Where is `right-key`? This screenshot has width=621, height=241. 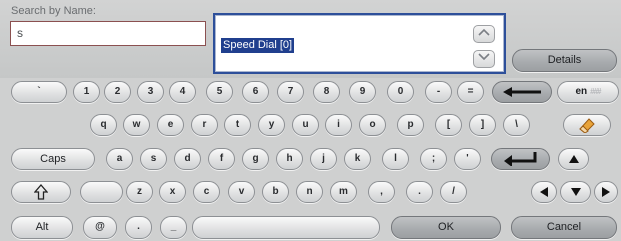 right-key is located at coordinates (606, 192).